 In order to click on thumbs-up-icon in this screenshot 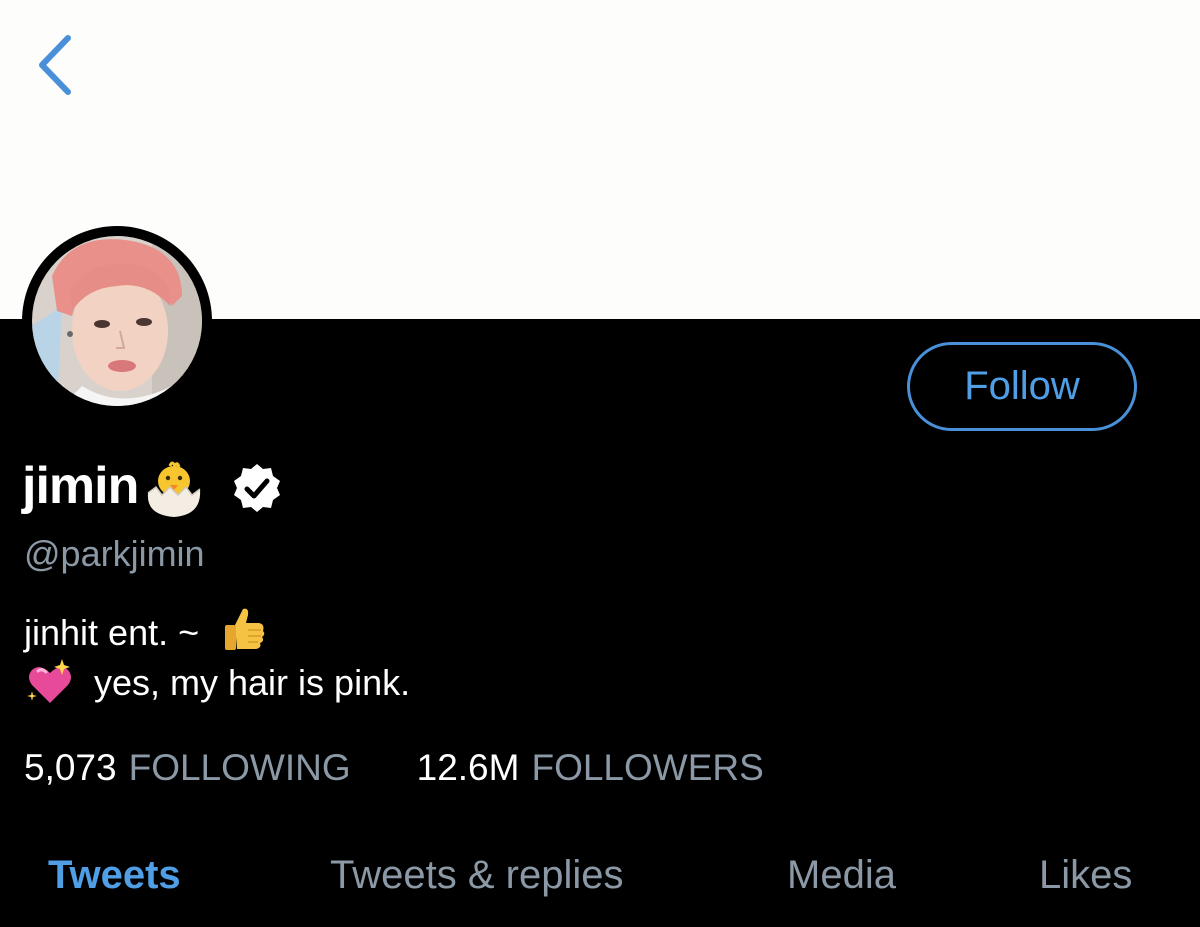, I will do `click(245, 629)`.